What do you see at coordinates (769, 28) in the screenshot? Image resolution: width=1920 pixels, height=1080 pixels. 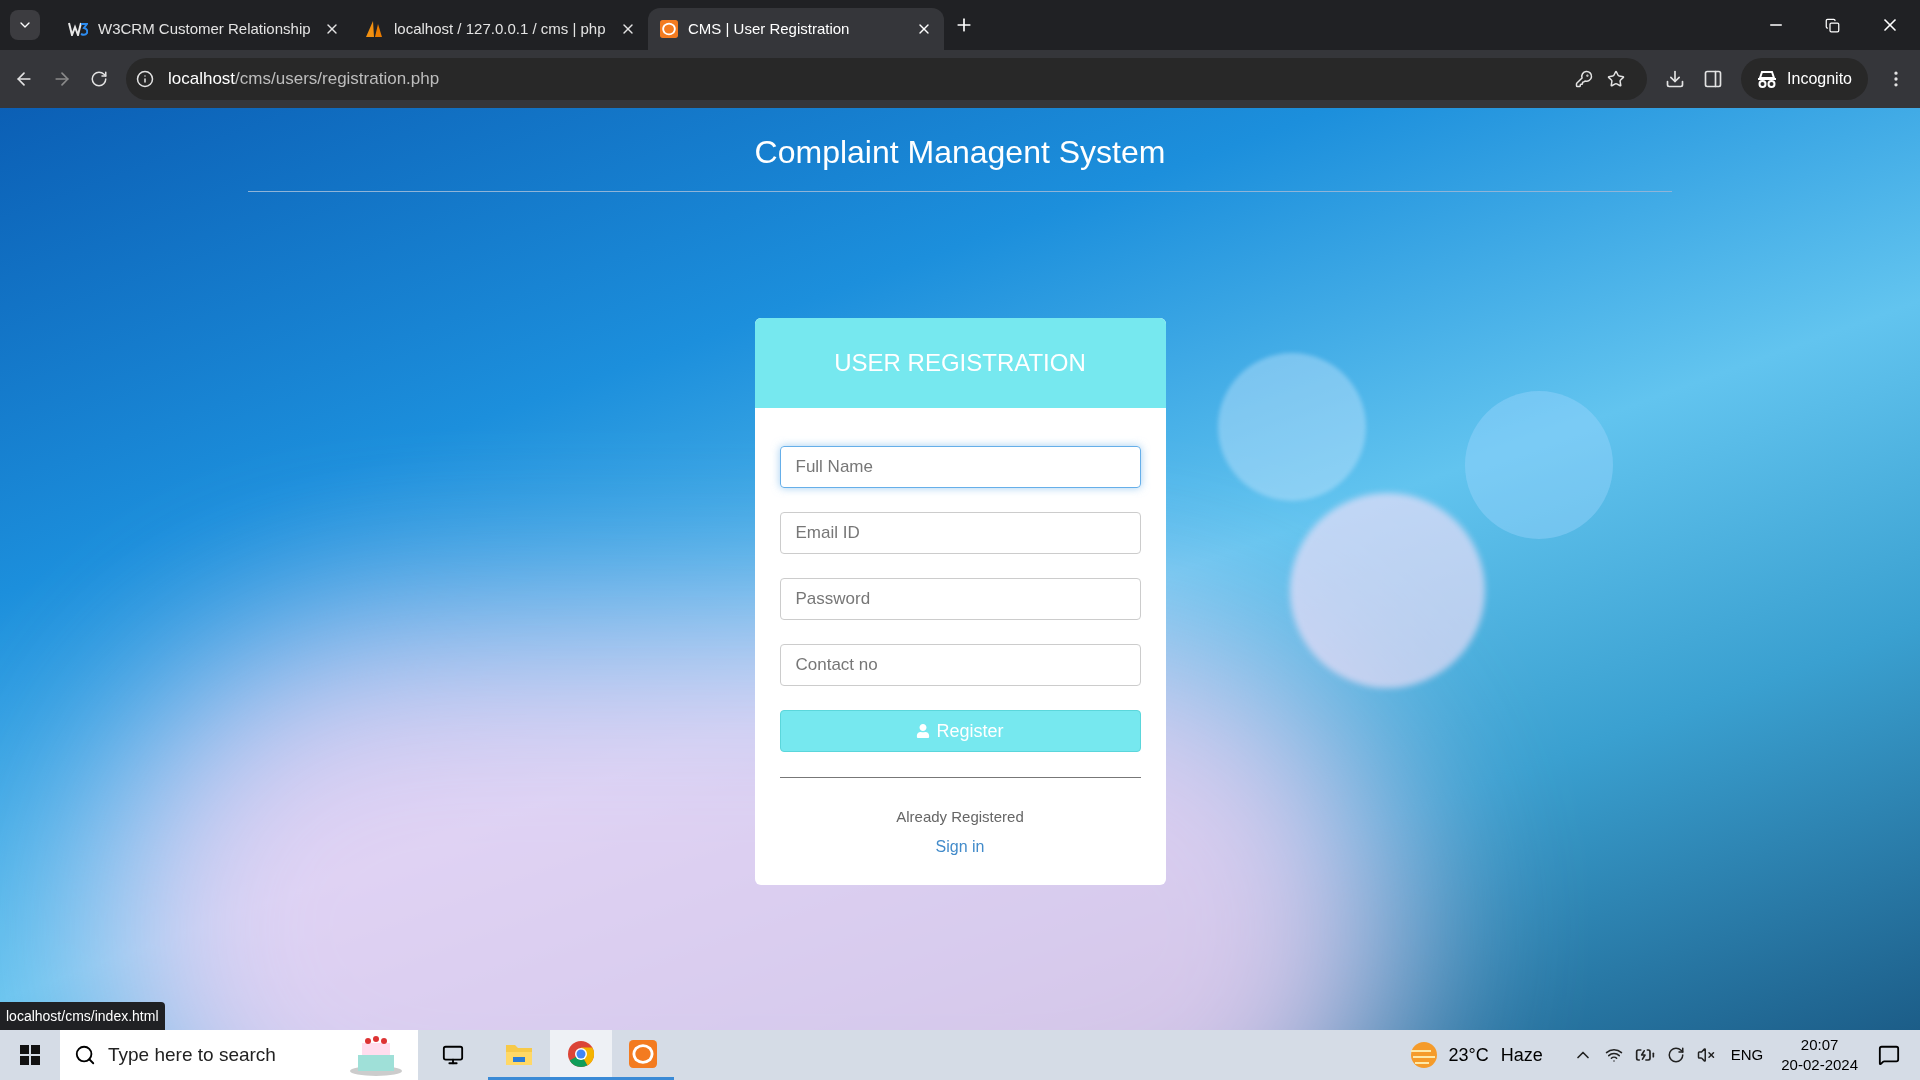 I see `tab-title: CMS | User Registration` at bounding box center [769, 28].